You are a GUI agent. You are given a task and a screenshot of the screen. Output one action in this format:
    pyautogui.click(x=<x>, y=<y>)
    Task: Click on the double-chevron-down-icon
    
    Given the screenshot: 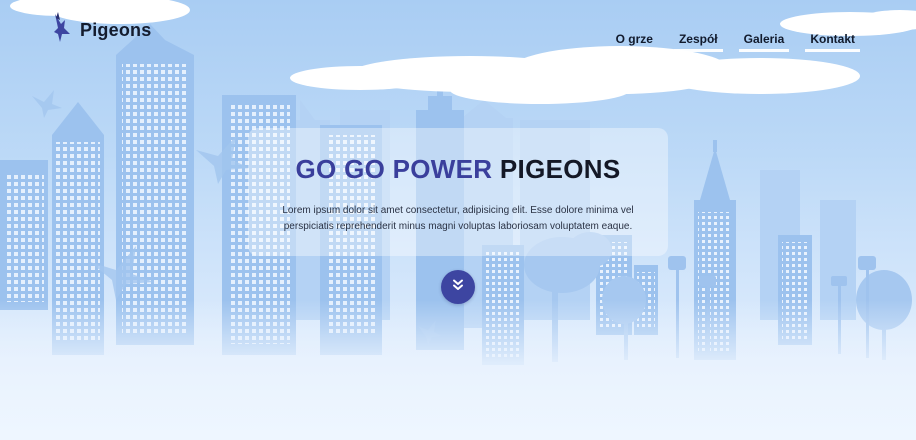 What is the action you would take?
    pyautogui.click(x=458, y=287)
    